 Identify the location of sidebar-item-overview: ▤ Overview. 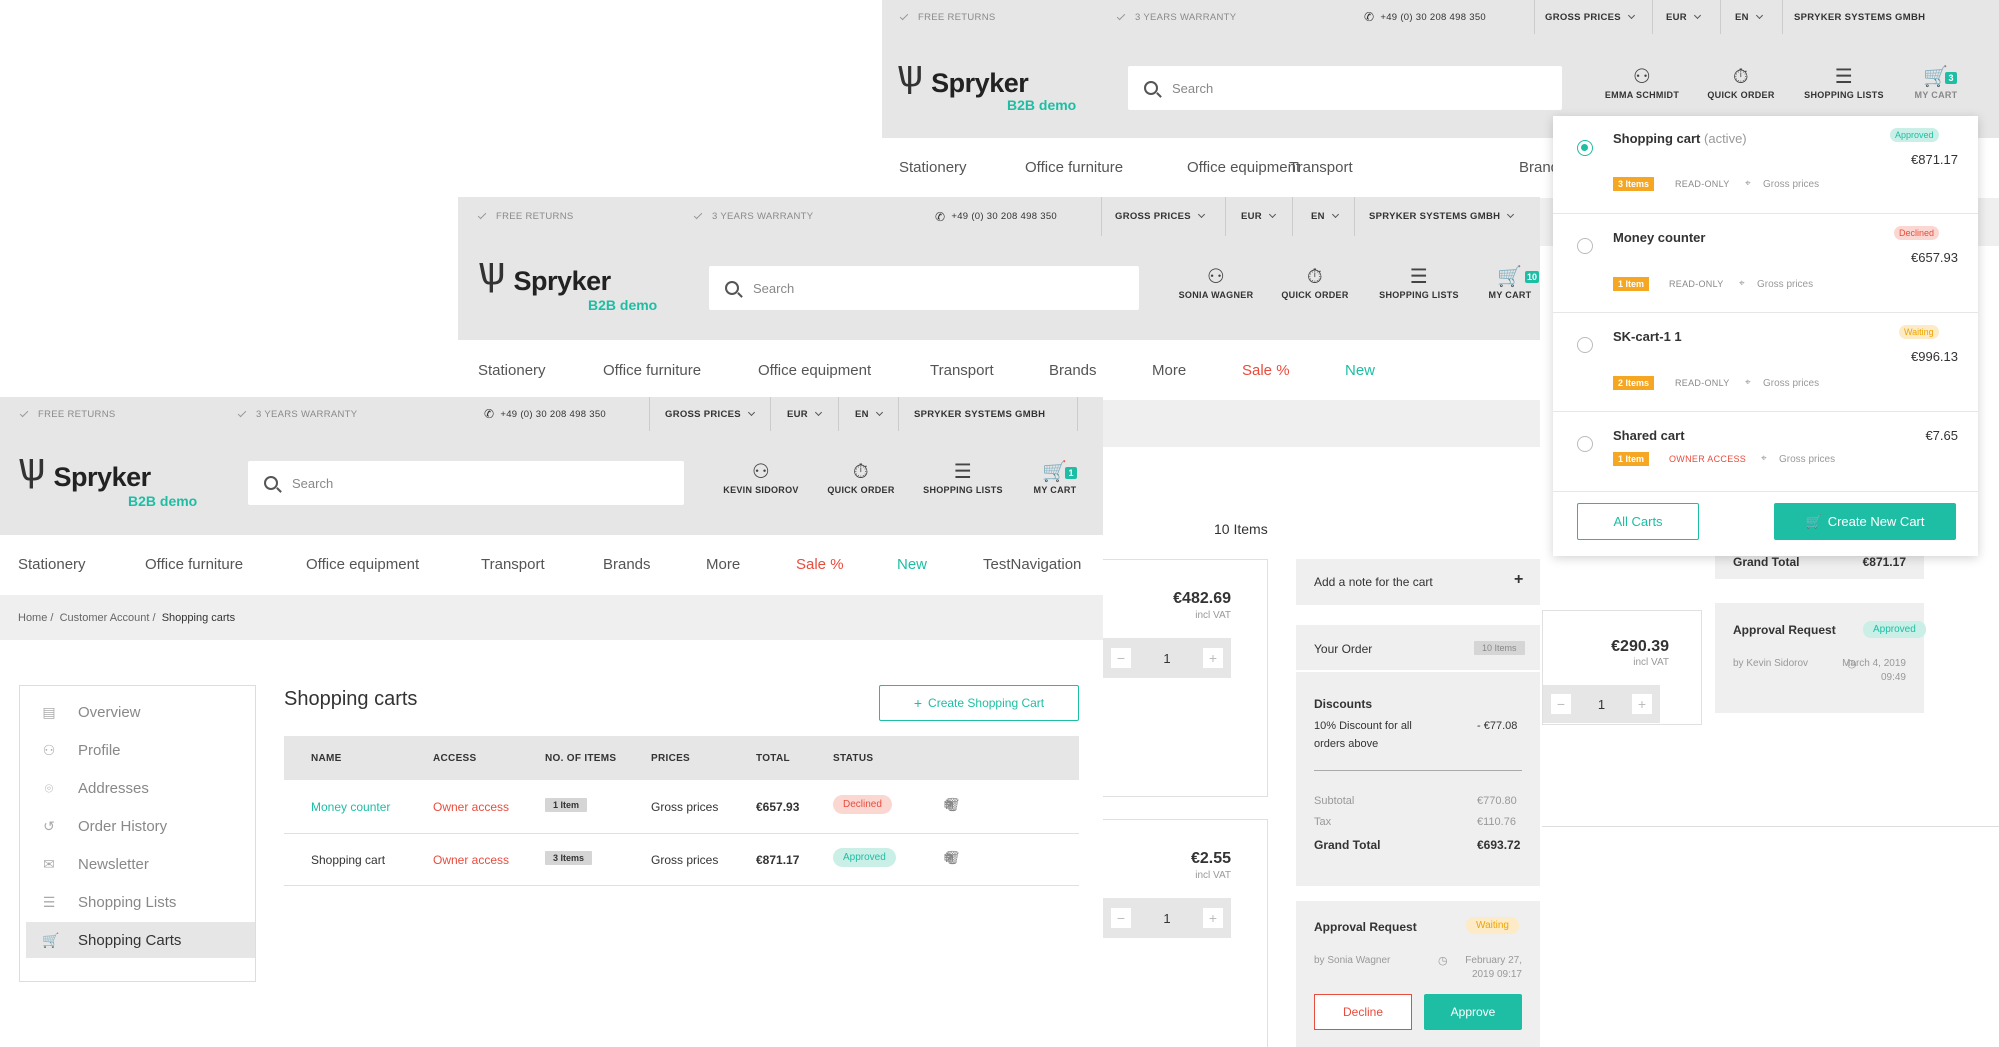
(140, 712).